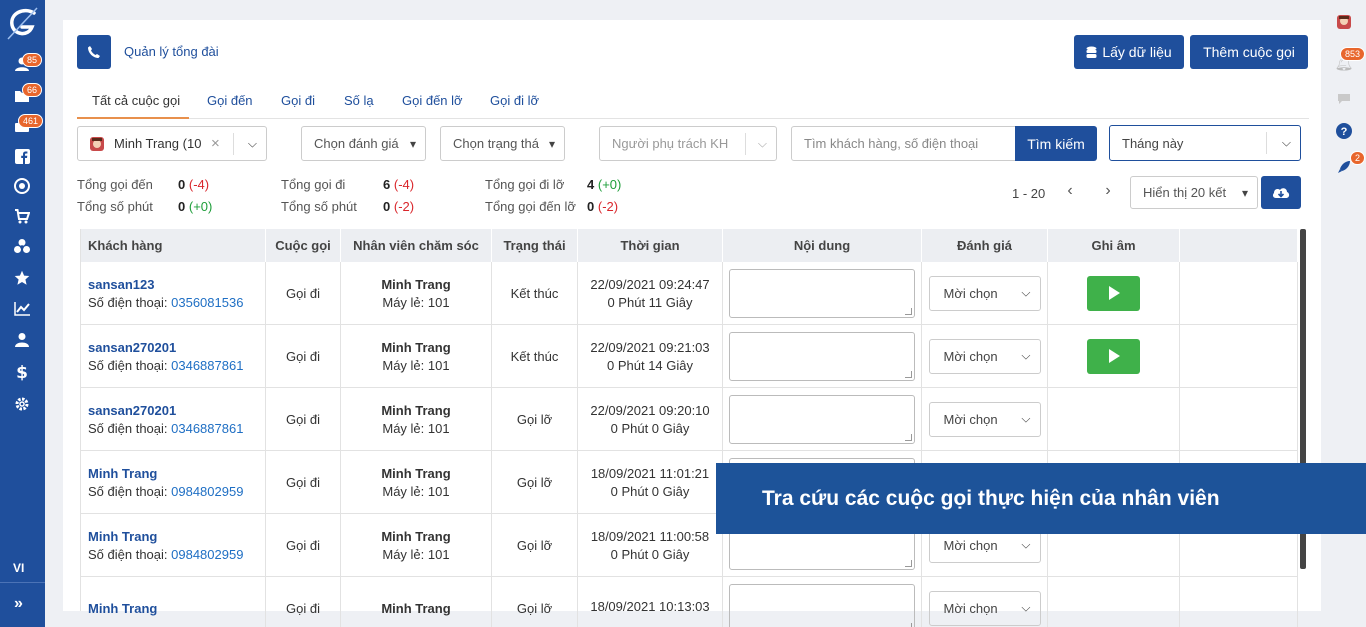 The width and height of the screenshot is (1366, 627). I want to click on stat-label: Tổng gọi đi lỡ, so click(525, 184).